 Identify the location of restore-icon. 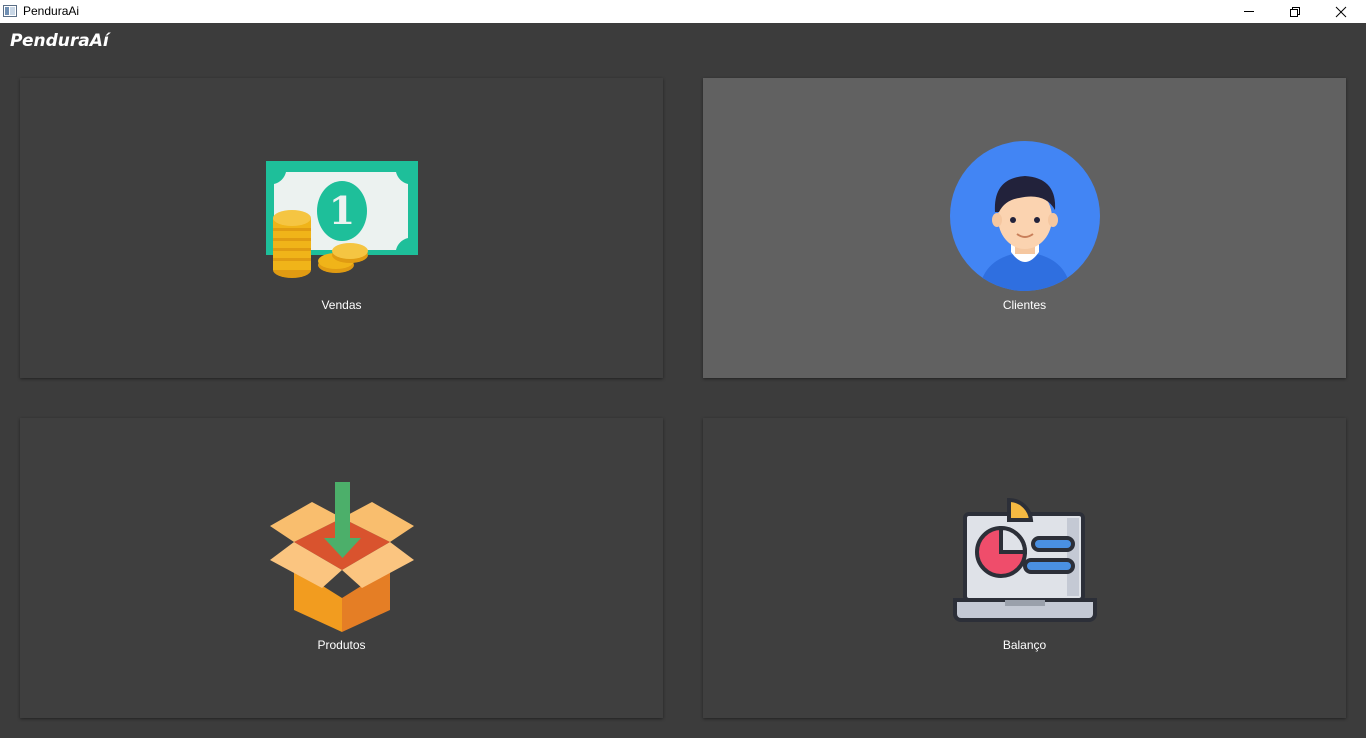
(1295, 12).